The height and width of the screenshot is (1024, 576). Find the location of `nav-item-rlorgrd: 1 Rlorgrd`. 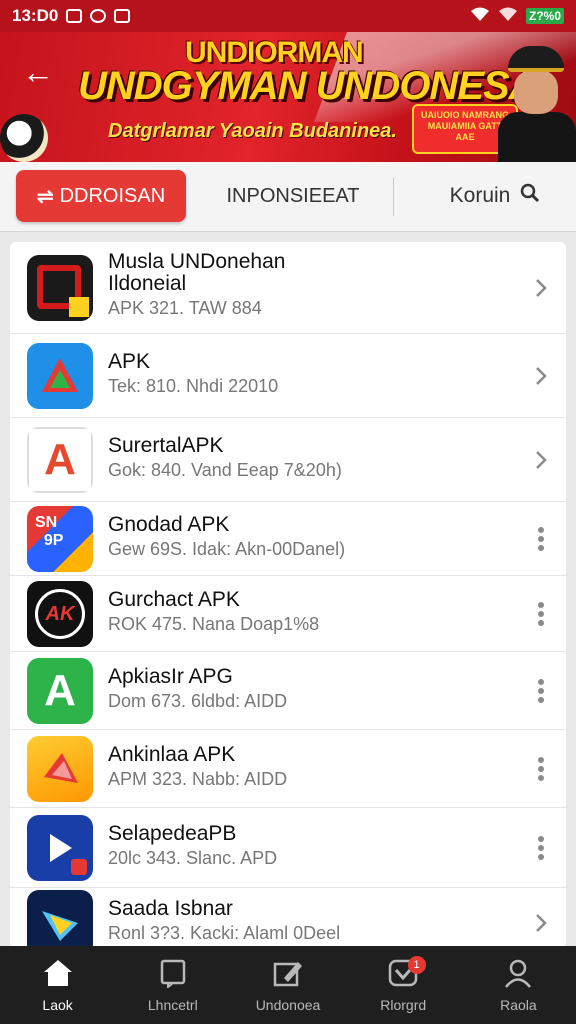

nav-item-rlorgrd: 1 Rlorgrd is located at coordinates (403, 985).